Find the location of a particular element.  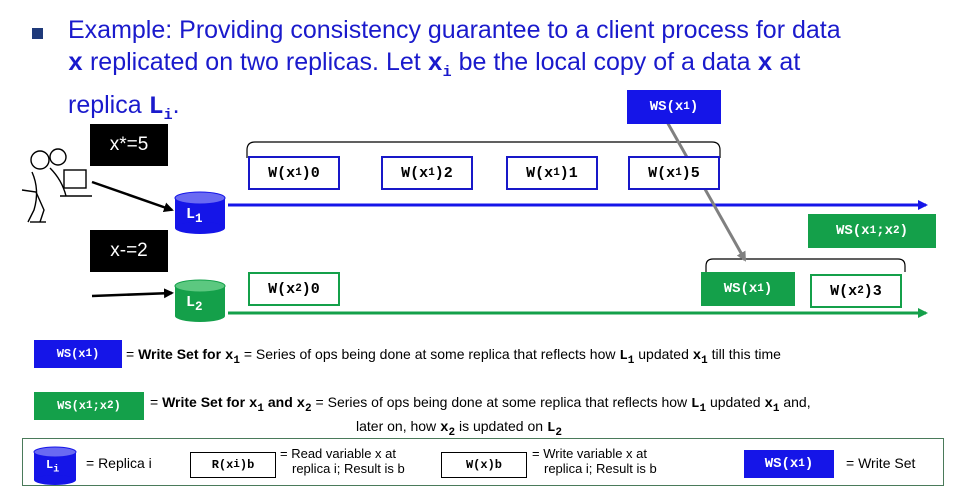

l1-op-4: W(x 1)5 is located at coordinates (674, 173).